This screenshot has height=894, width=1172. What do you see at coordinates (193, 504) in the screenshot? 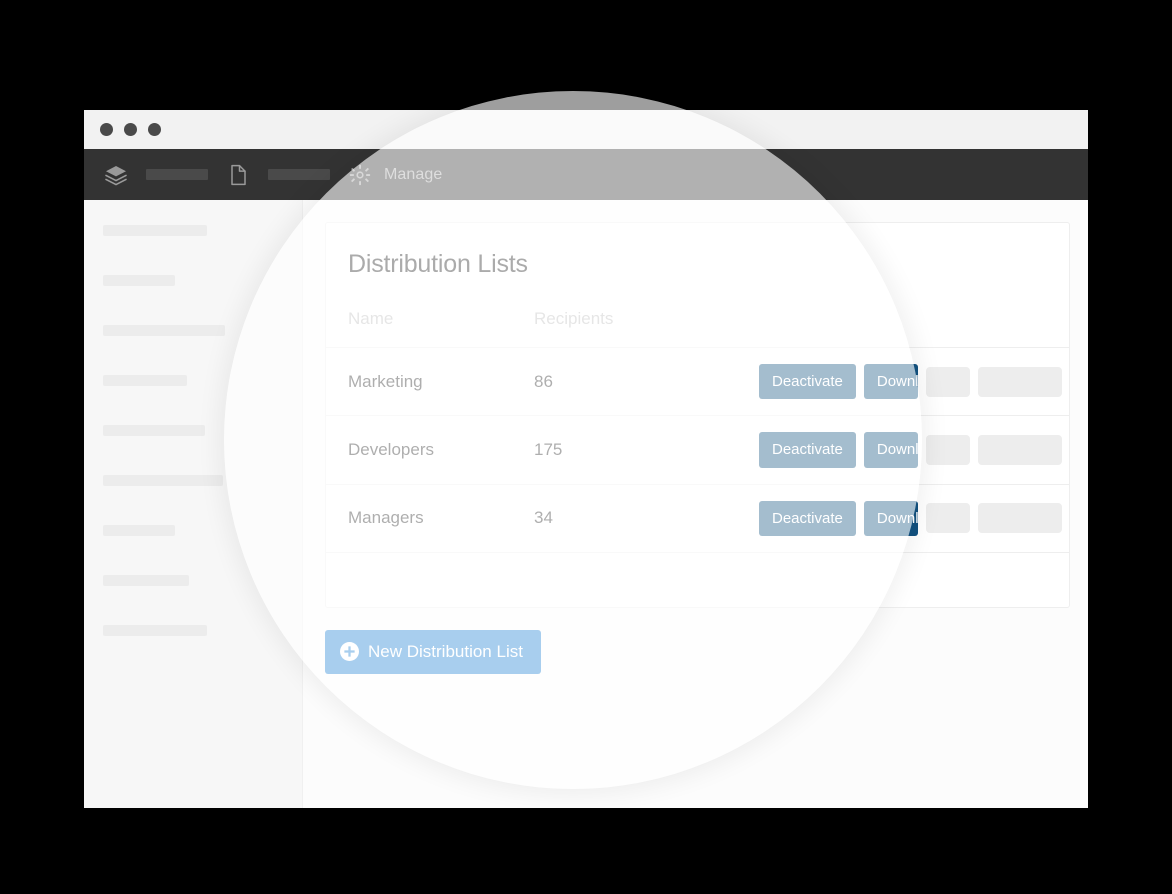
I see `sidebar` at bounding box center [193, 504].